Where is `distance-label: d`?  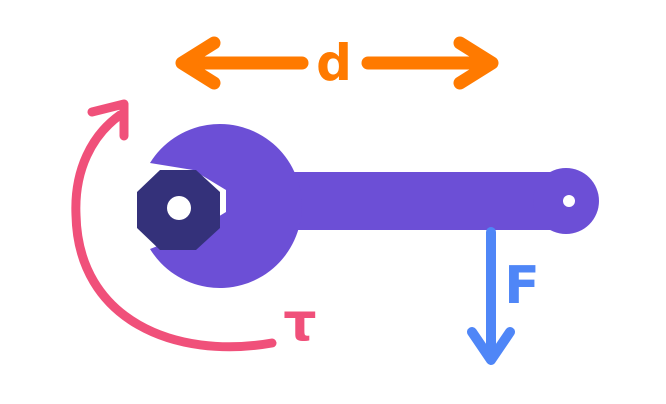
distance-label: d is located at coordinates (334, 63).